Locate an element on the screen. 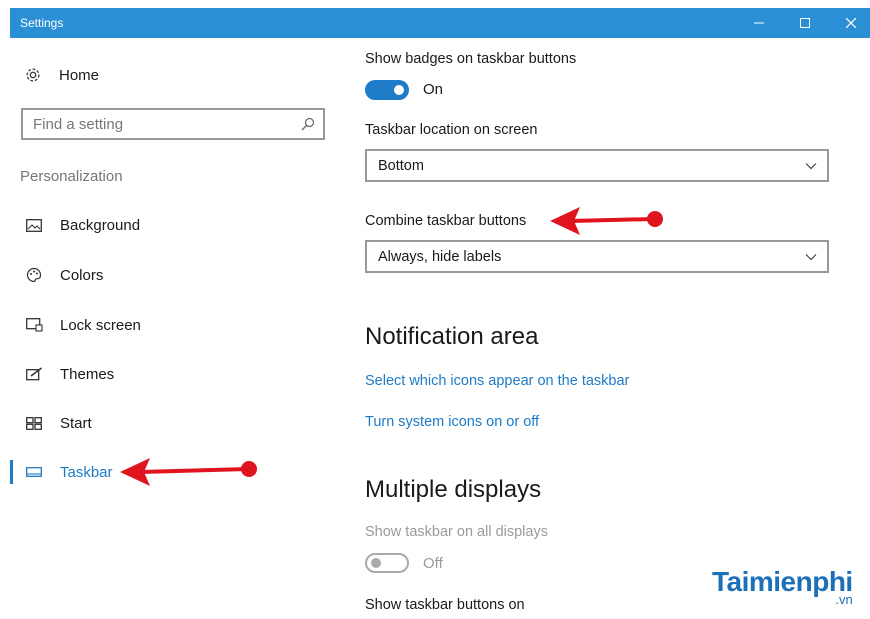  show-all-displays-state: Off is located at coordinates (433, 563).